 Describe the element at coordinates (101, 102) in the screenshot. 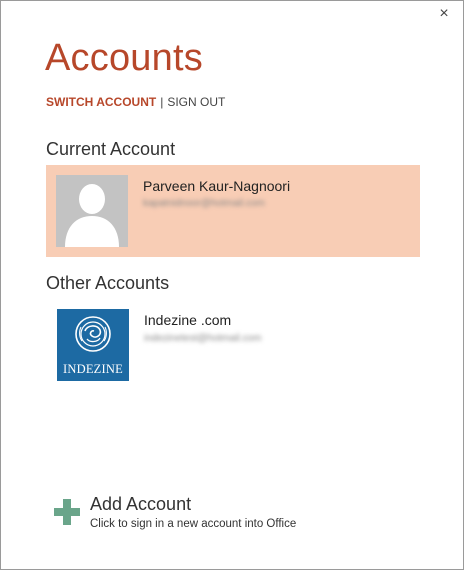

I see `switch-account-link: SWITCH ACCOUNT` at that location.